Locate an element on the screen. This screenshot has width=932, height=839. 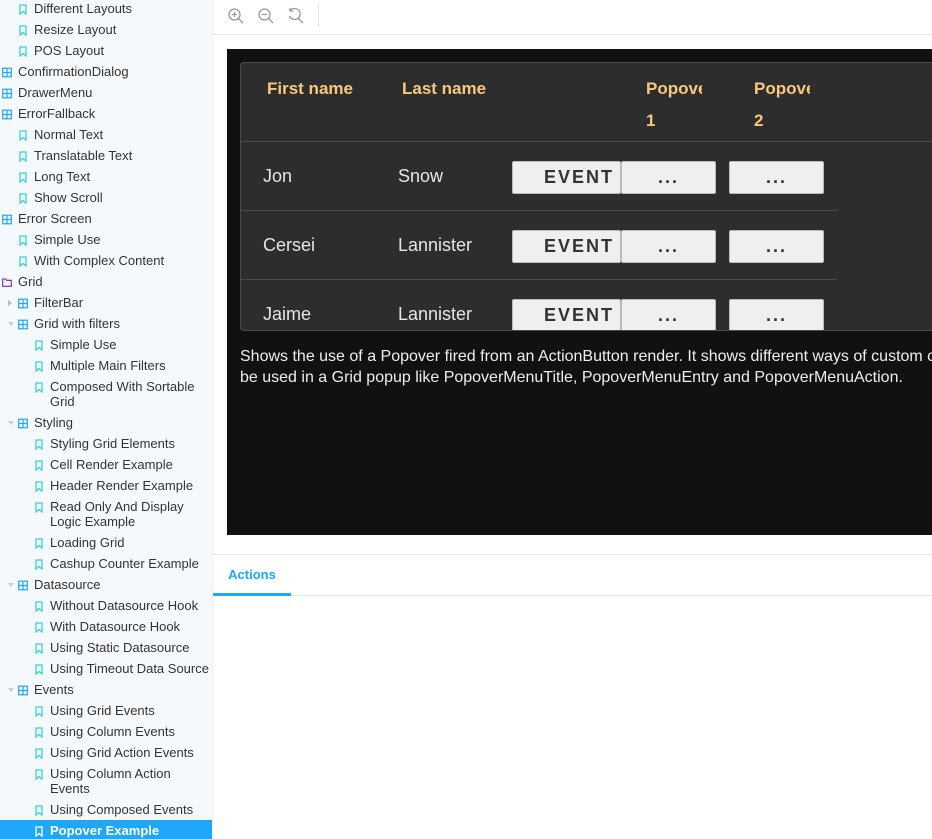
sidebar-item-using-grid-events: Using Grid Events is located at coordinates (106, 710).